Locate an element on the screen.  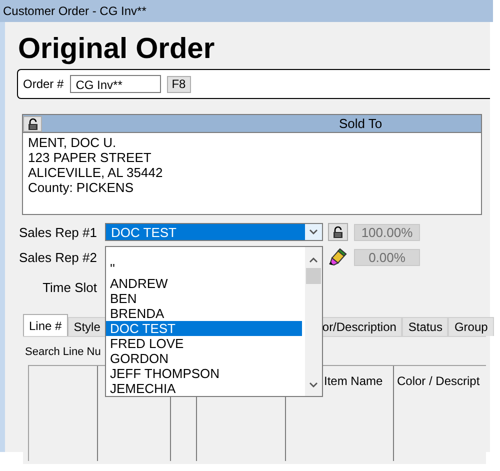
dropdown-option: BEN is located at coordinates (204, 298).